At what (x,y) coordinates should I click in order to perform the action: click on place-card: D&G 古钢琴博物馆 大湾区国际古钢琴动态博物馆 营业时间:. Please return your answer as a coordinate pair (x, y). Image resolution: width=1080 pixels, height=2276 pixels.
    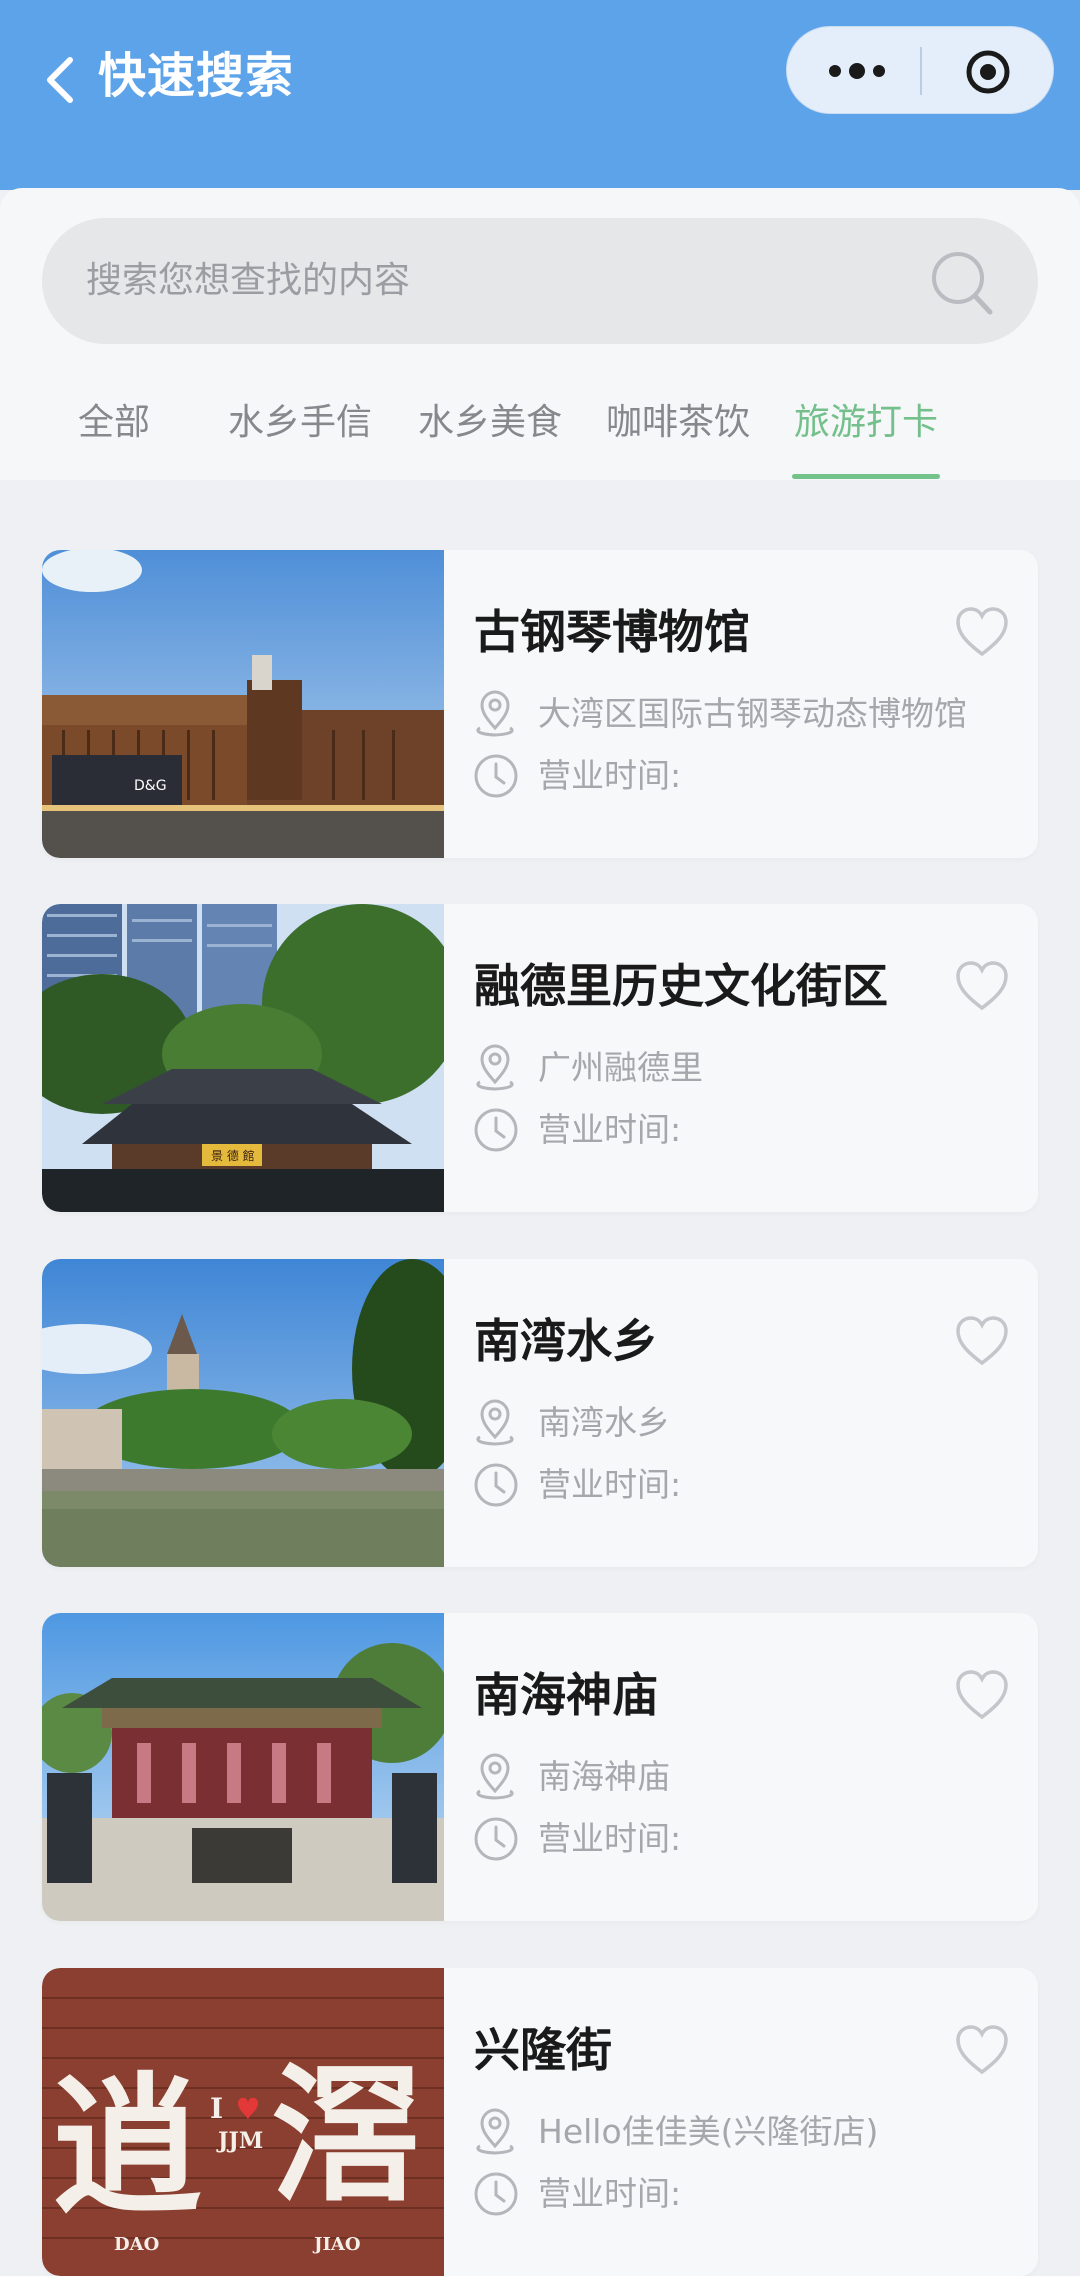
    Looking at the image, I should click on (540, 704).